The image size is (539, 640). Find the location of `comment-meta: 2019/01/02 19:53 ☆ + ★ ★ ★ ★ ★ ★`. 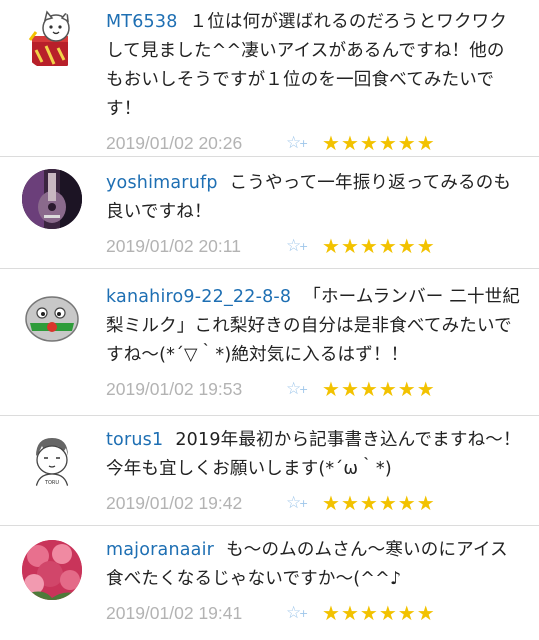

comment-meta: 2019/01/02 19:53 ☆ + ★ ★ ★ ★ ★ ★ is located at coordinates (313, 389).